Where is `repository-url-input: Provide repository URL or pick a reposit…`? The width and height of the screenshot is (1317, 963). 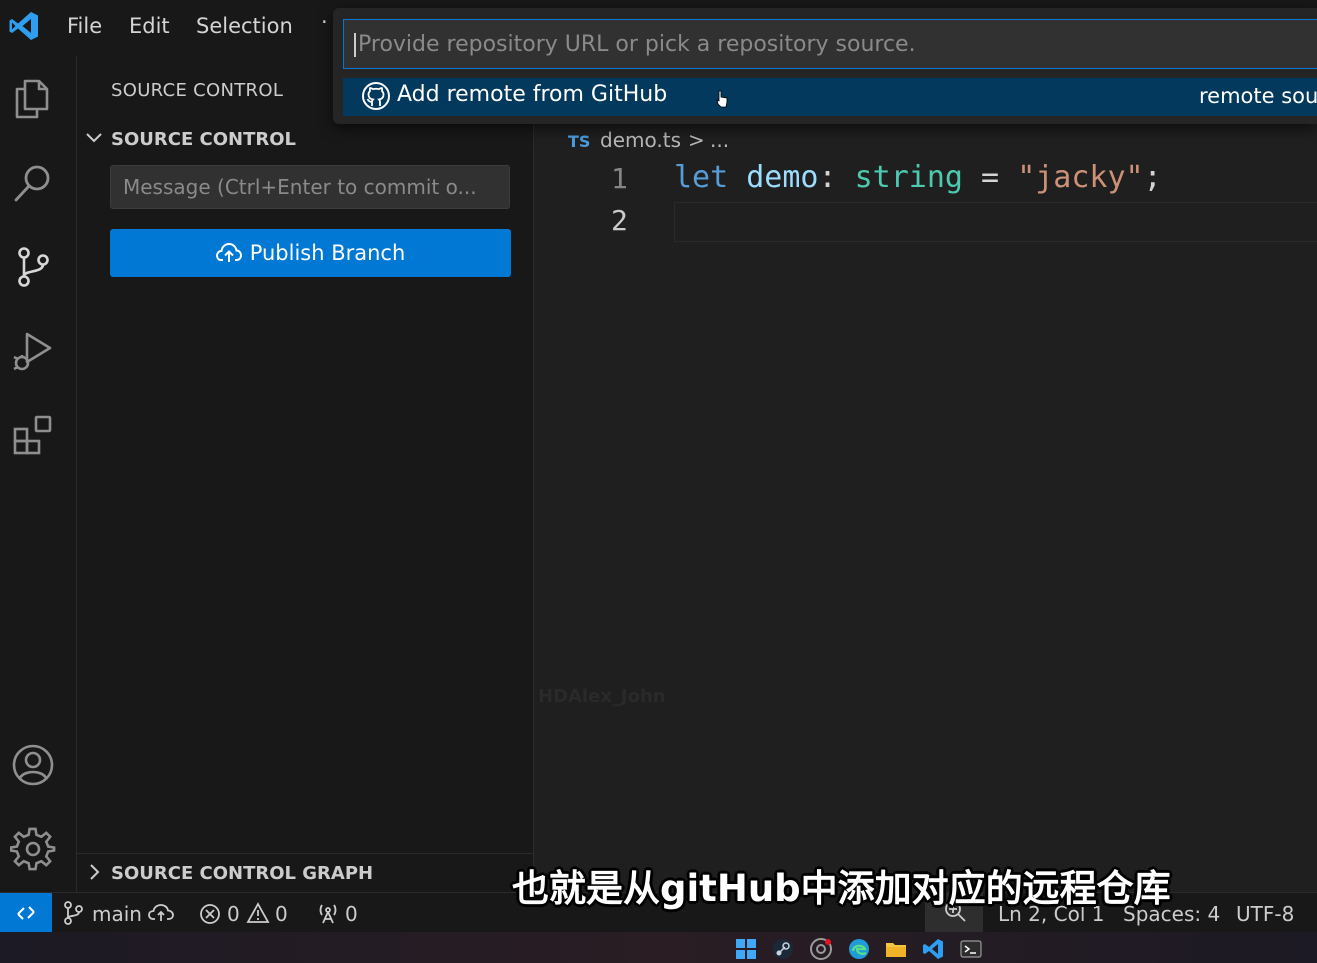
repository-url-input: Provide repository URL or pick a reposit… is located at coordinates (830, 44).